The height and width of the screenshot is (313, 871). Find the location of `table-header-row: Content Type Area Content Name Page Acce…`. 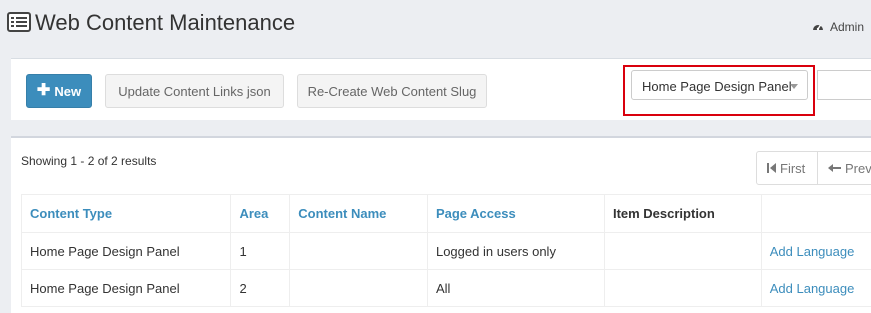

table-header-row: Content Type Area Content Name Page Acce… is located at coordinates (445, 213).